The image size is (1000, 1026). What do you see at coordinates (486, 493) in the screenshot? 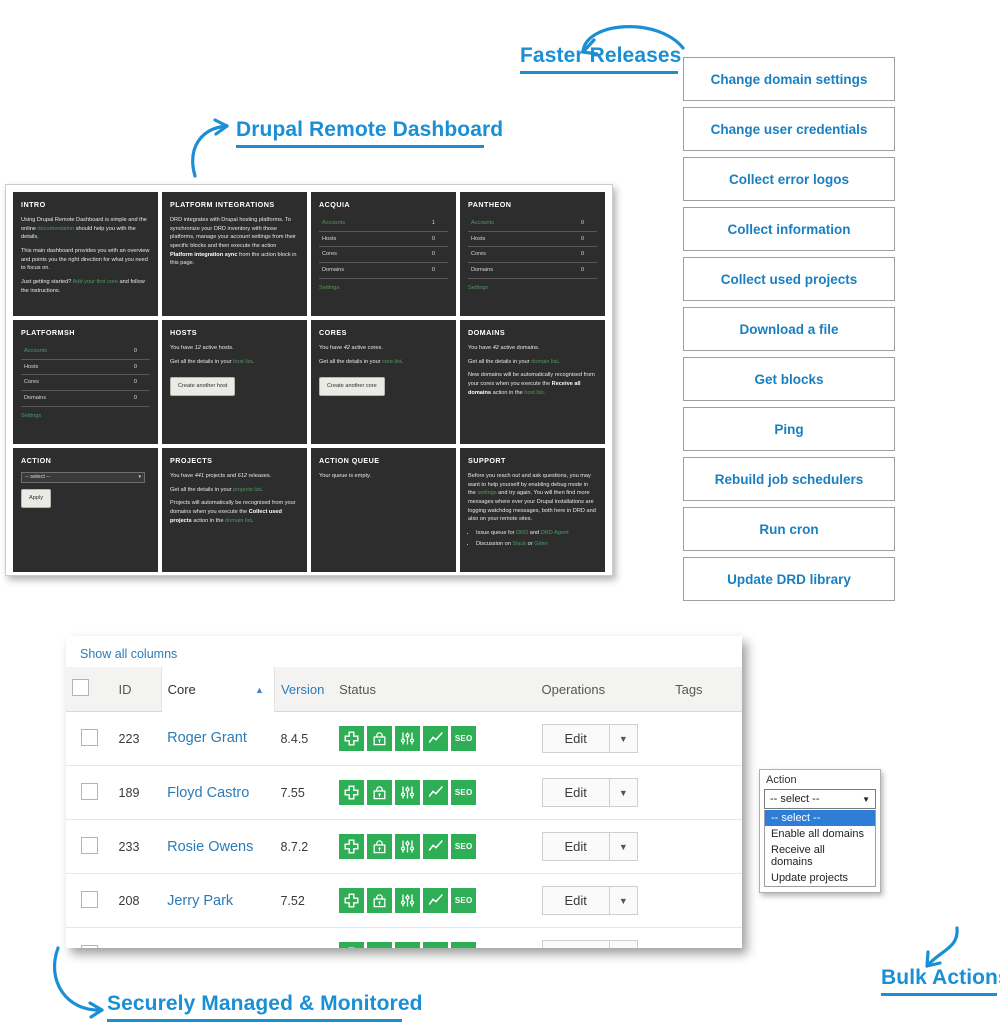
I see `support-settings-link: settings` at bounding box center [486, 493].